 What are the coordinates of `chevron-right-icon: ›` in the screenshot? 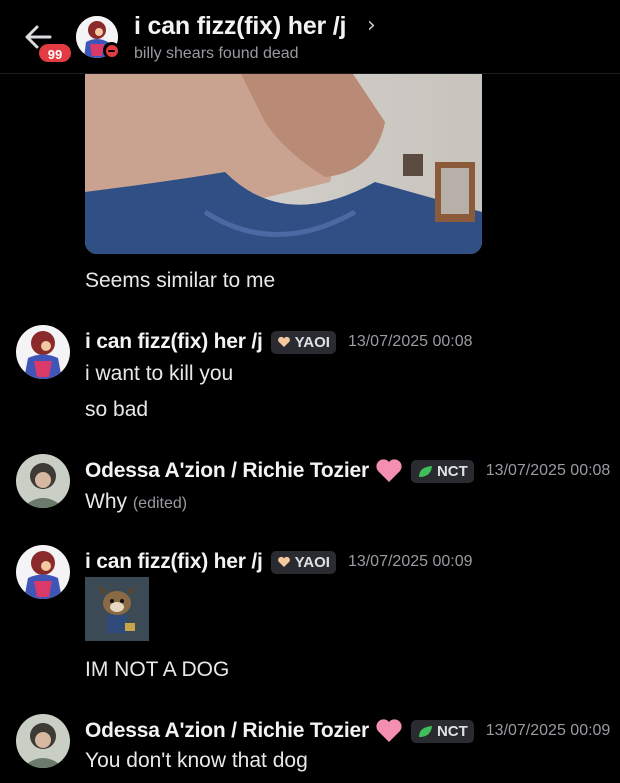 It's located at (371, 25).